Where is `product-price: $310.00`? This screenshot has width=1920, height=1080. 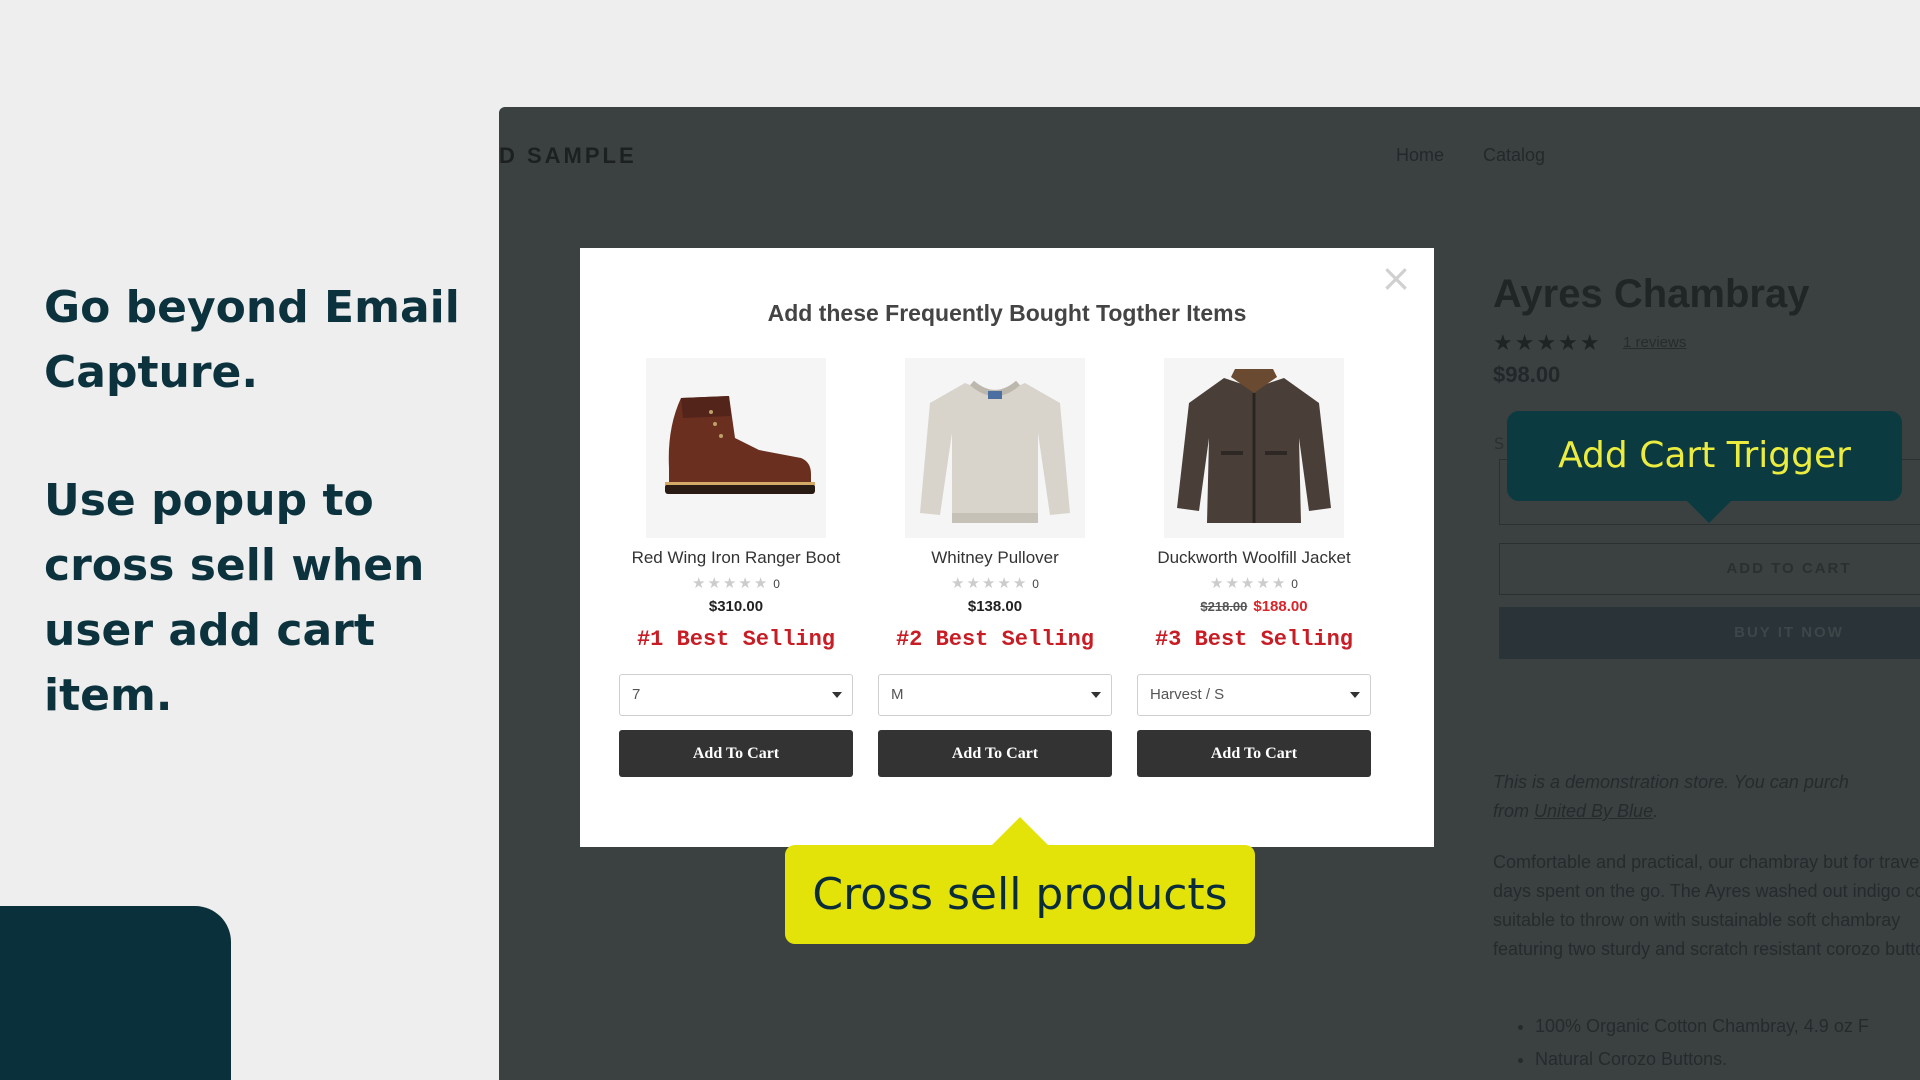 product-price: $310.00 is located at coordinates (736, 606).